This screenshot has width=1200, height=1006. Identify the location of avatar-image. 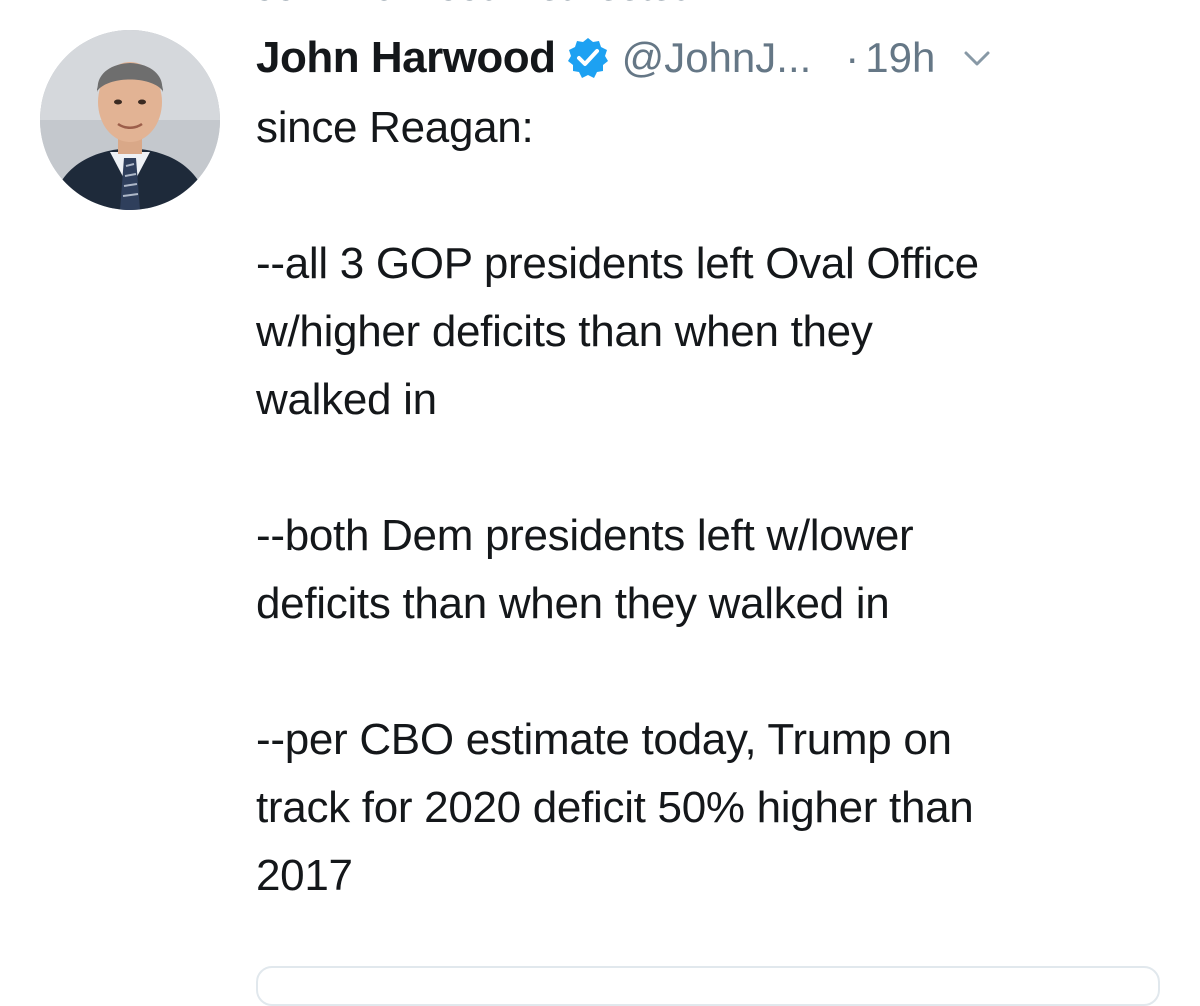
(130, 120).